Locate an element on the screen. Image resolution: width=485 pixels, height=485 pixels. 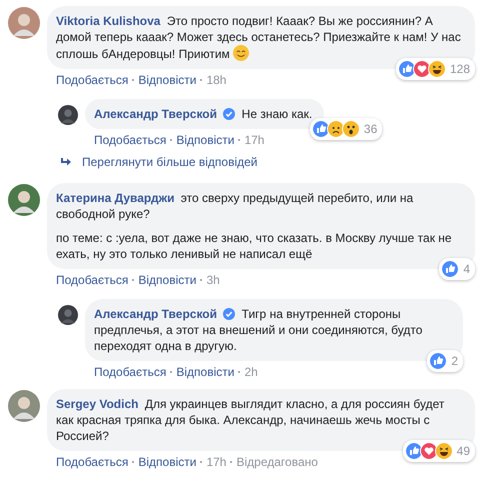
comment-text: Александр Тверской Не знаю как. is located at coordinates (203, 114).